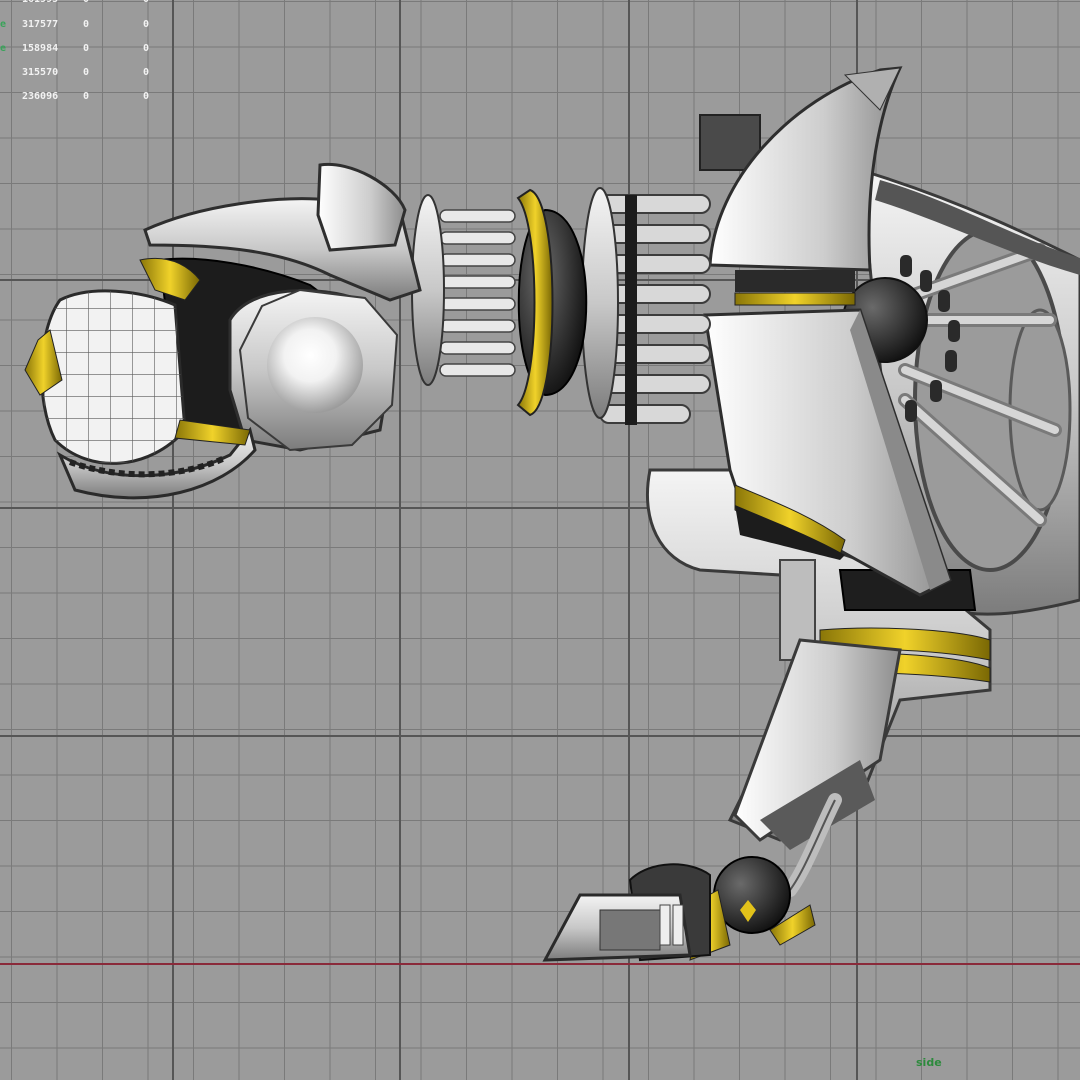  Describe the element at coordinates (40, 96) in the screenshot. I see `hud-value: 236096` at that location.